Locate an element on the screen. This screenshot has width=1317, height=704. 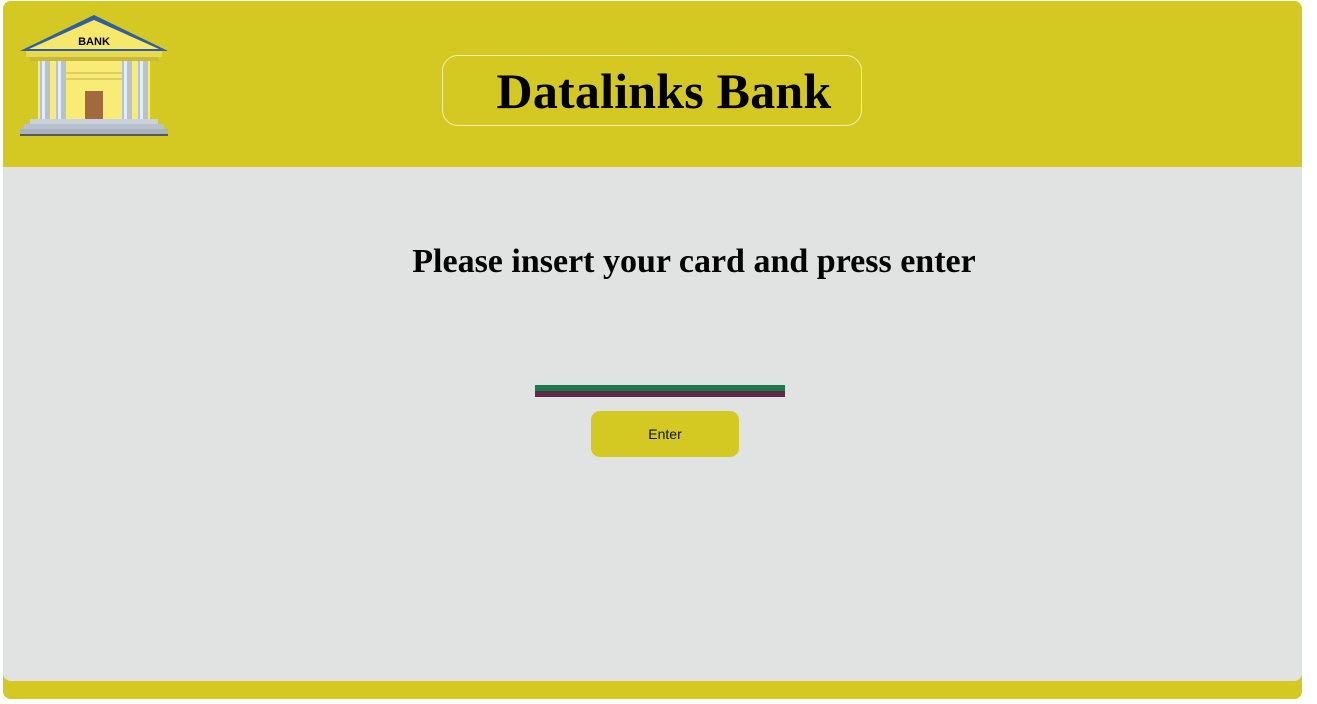
card-slot is located at coordinates (660, 391).